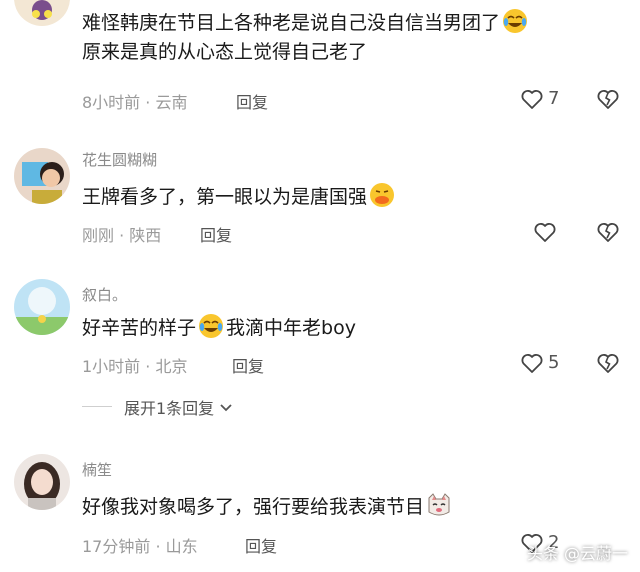 Image resolution: width=640 pixels, height=572 pixels. What do you see at coordinates (225, 197) in the screenshot?
I see `comment-text-content: 王牌看多了，第一眼以为是唐国强` at bounding box center [225, 197].